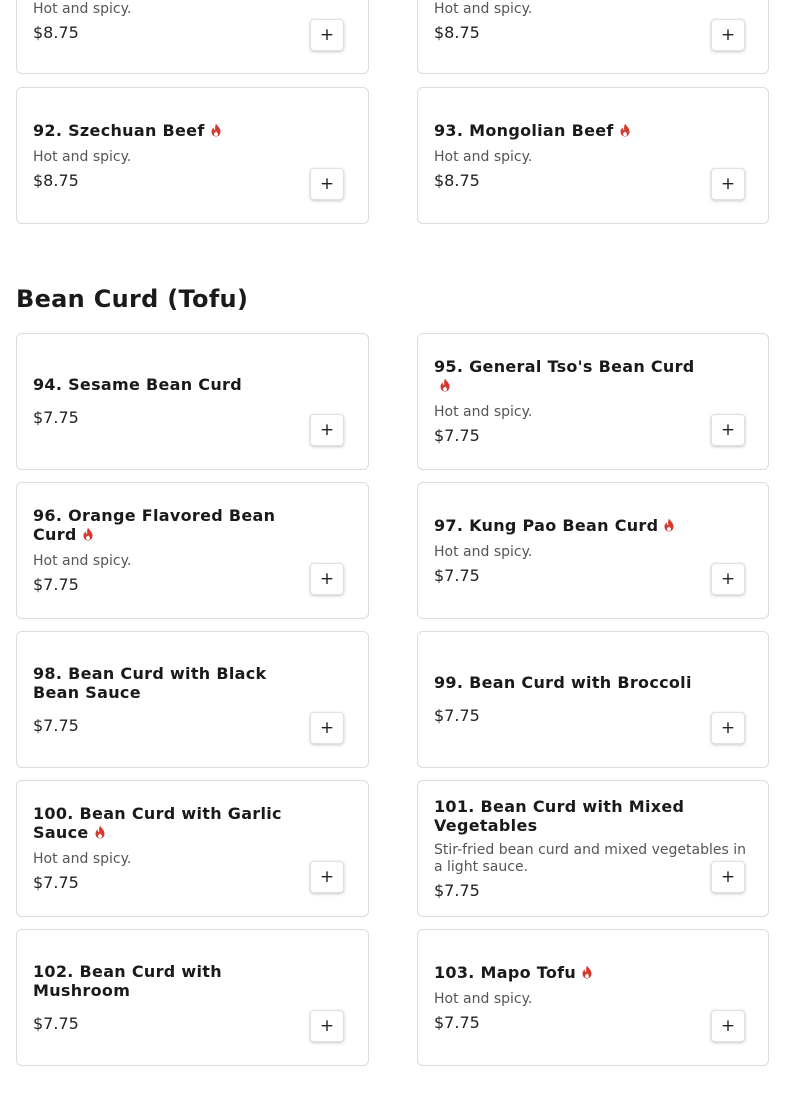  What do you see at coordinates (505, 972) in the screenshot?
I see `menu-item-name-text: 103. Mapo Tofu` at bounding box center [505, 972].